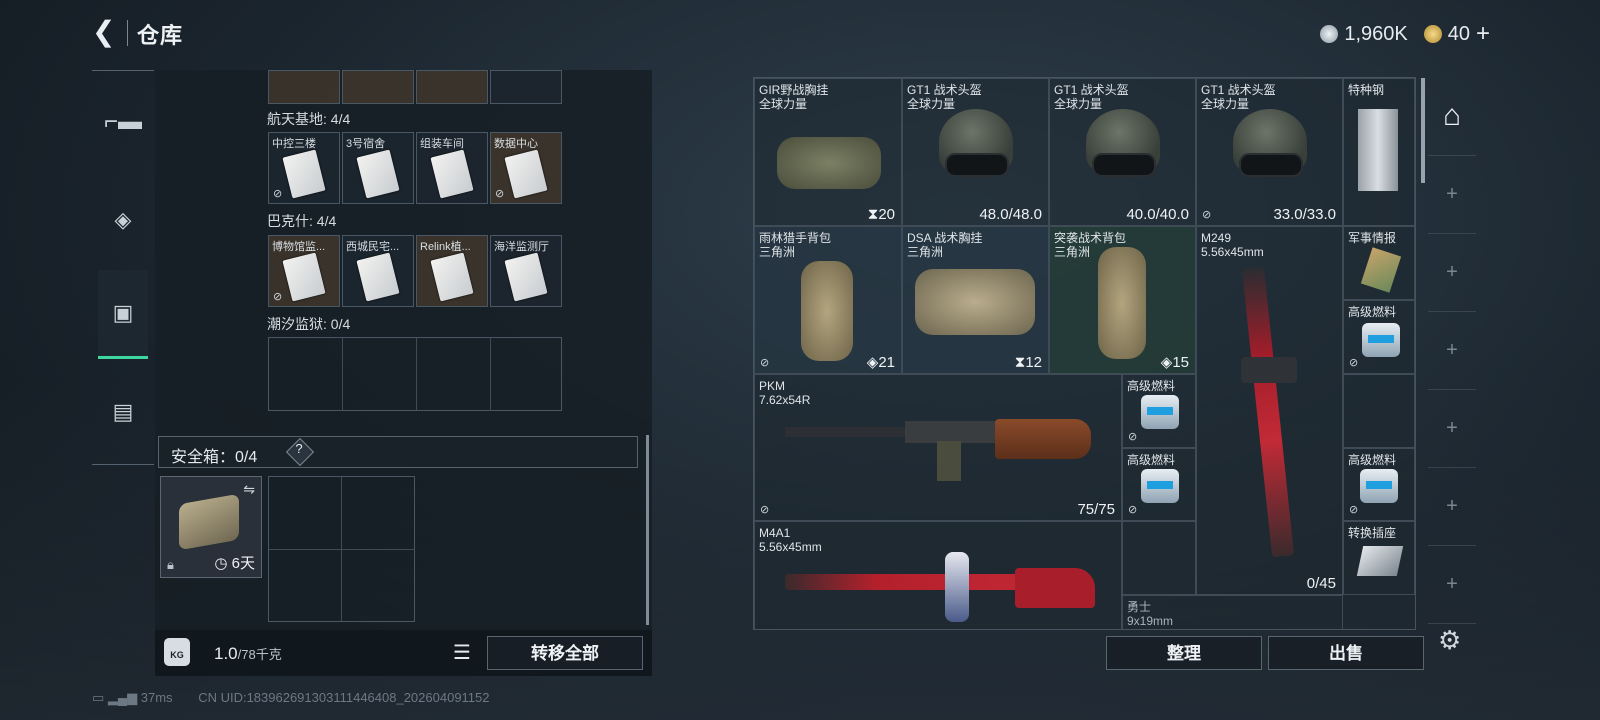 This screenshot has width=1600, height=720. Describe the element at coordinates (1379, 263) in the screenshot. I see `item-military-intel: 军事情报` at that location.